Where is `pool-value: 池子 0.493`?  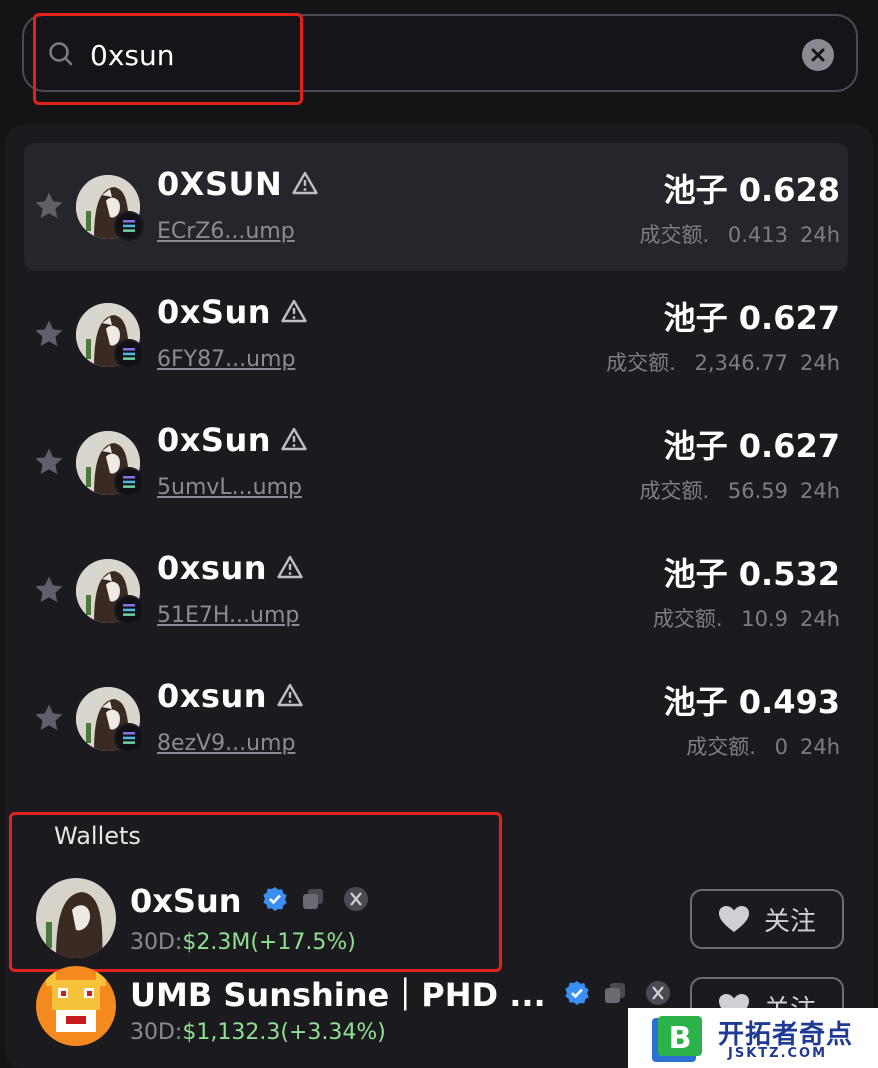 pool-value: 池子 0.493 is located at coordinates (751, 702).